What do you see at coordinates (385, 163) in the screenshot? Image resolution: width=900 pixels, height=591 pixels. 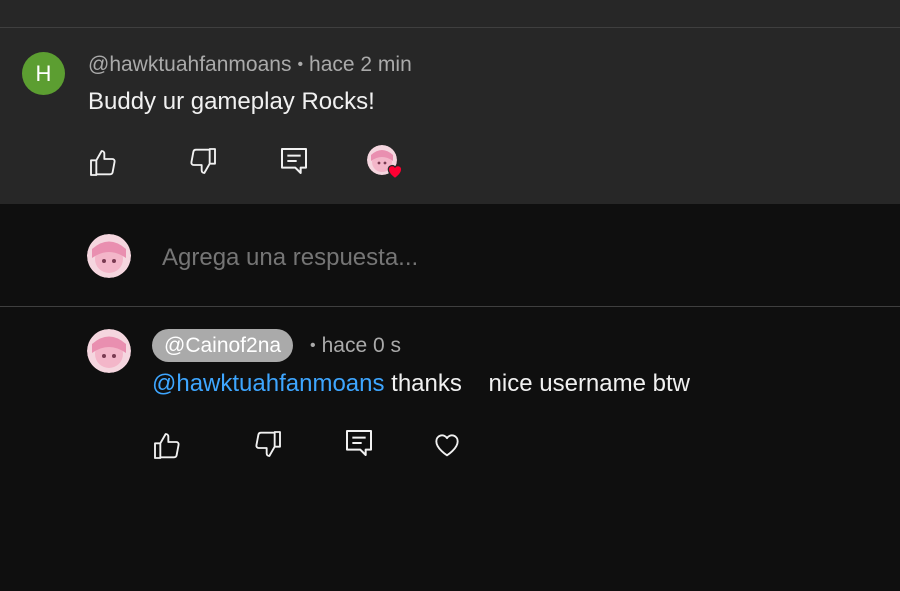 I see `creator-heart-badge` at bounding box center [385, 163].